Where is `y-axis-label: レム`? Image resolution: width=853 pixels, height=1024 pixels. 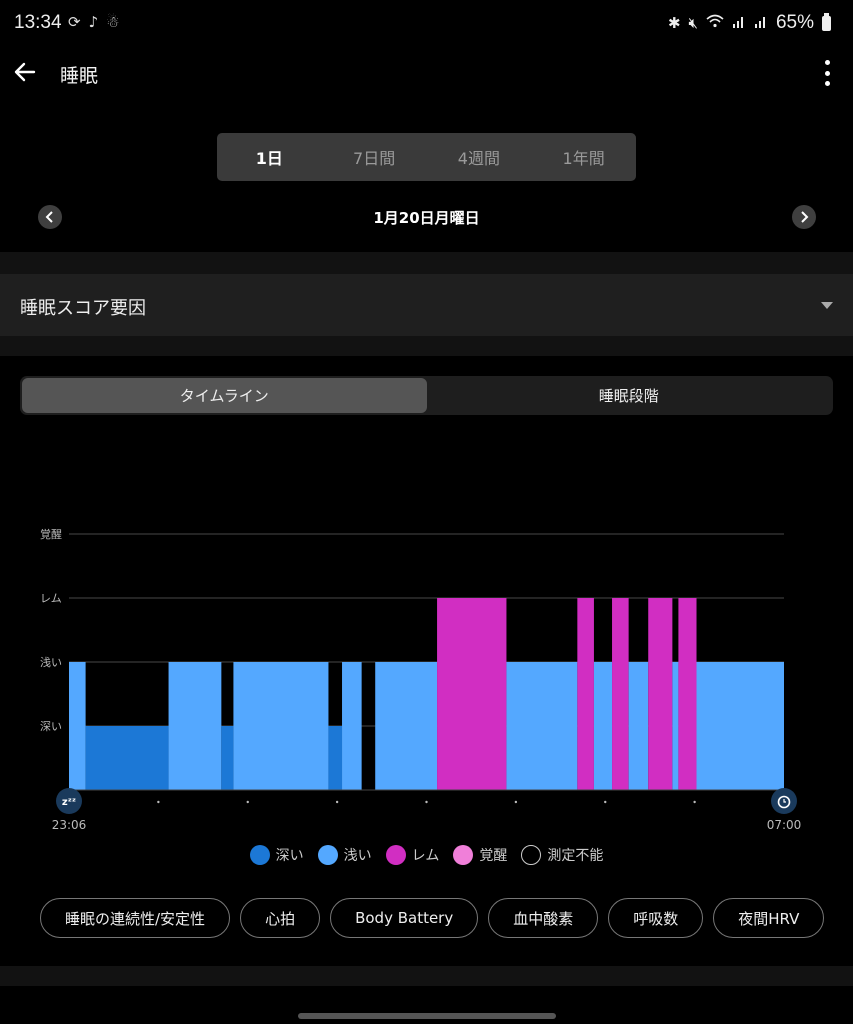
y-axis-label: レム is located at coordinates (51, 598).